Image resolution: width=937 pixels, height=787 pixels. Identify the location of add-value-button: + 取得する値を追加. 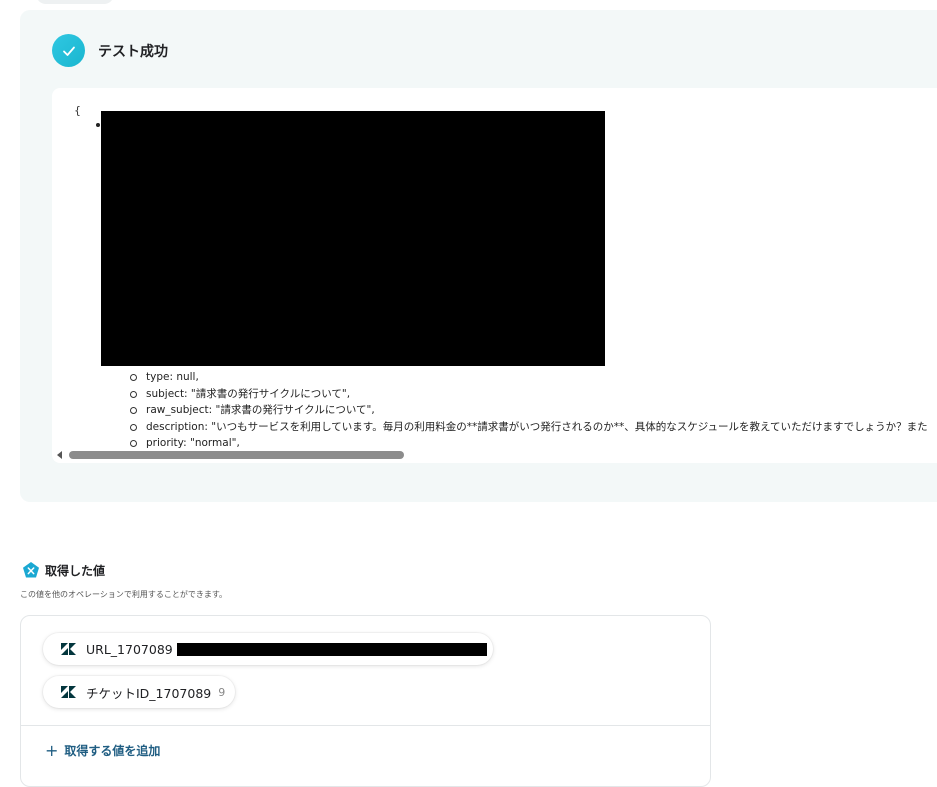
(102, 750).